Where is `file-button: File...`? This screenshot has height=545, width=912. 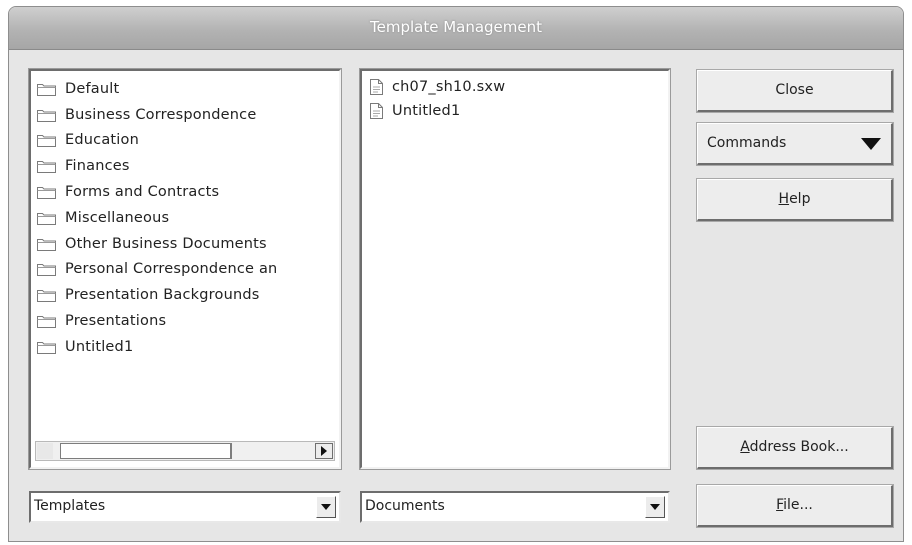 file-button: File... is located at coordinates (795, 506).